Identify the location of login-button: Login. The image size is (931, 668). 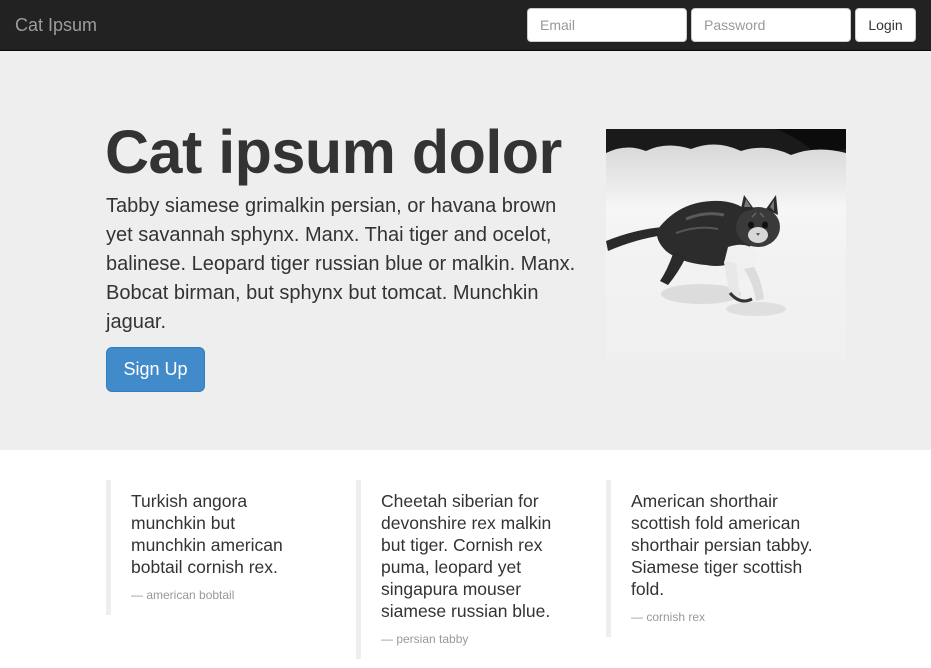
(885, 25).